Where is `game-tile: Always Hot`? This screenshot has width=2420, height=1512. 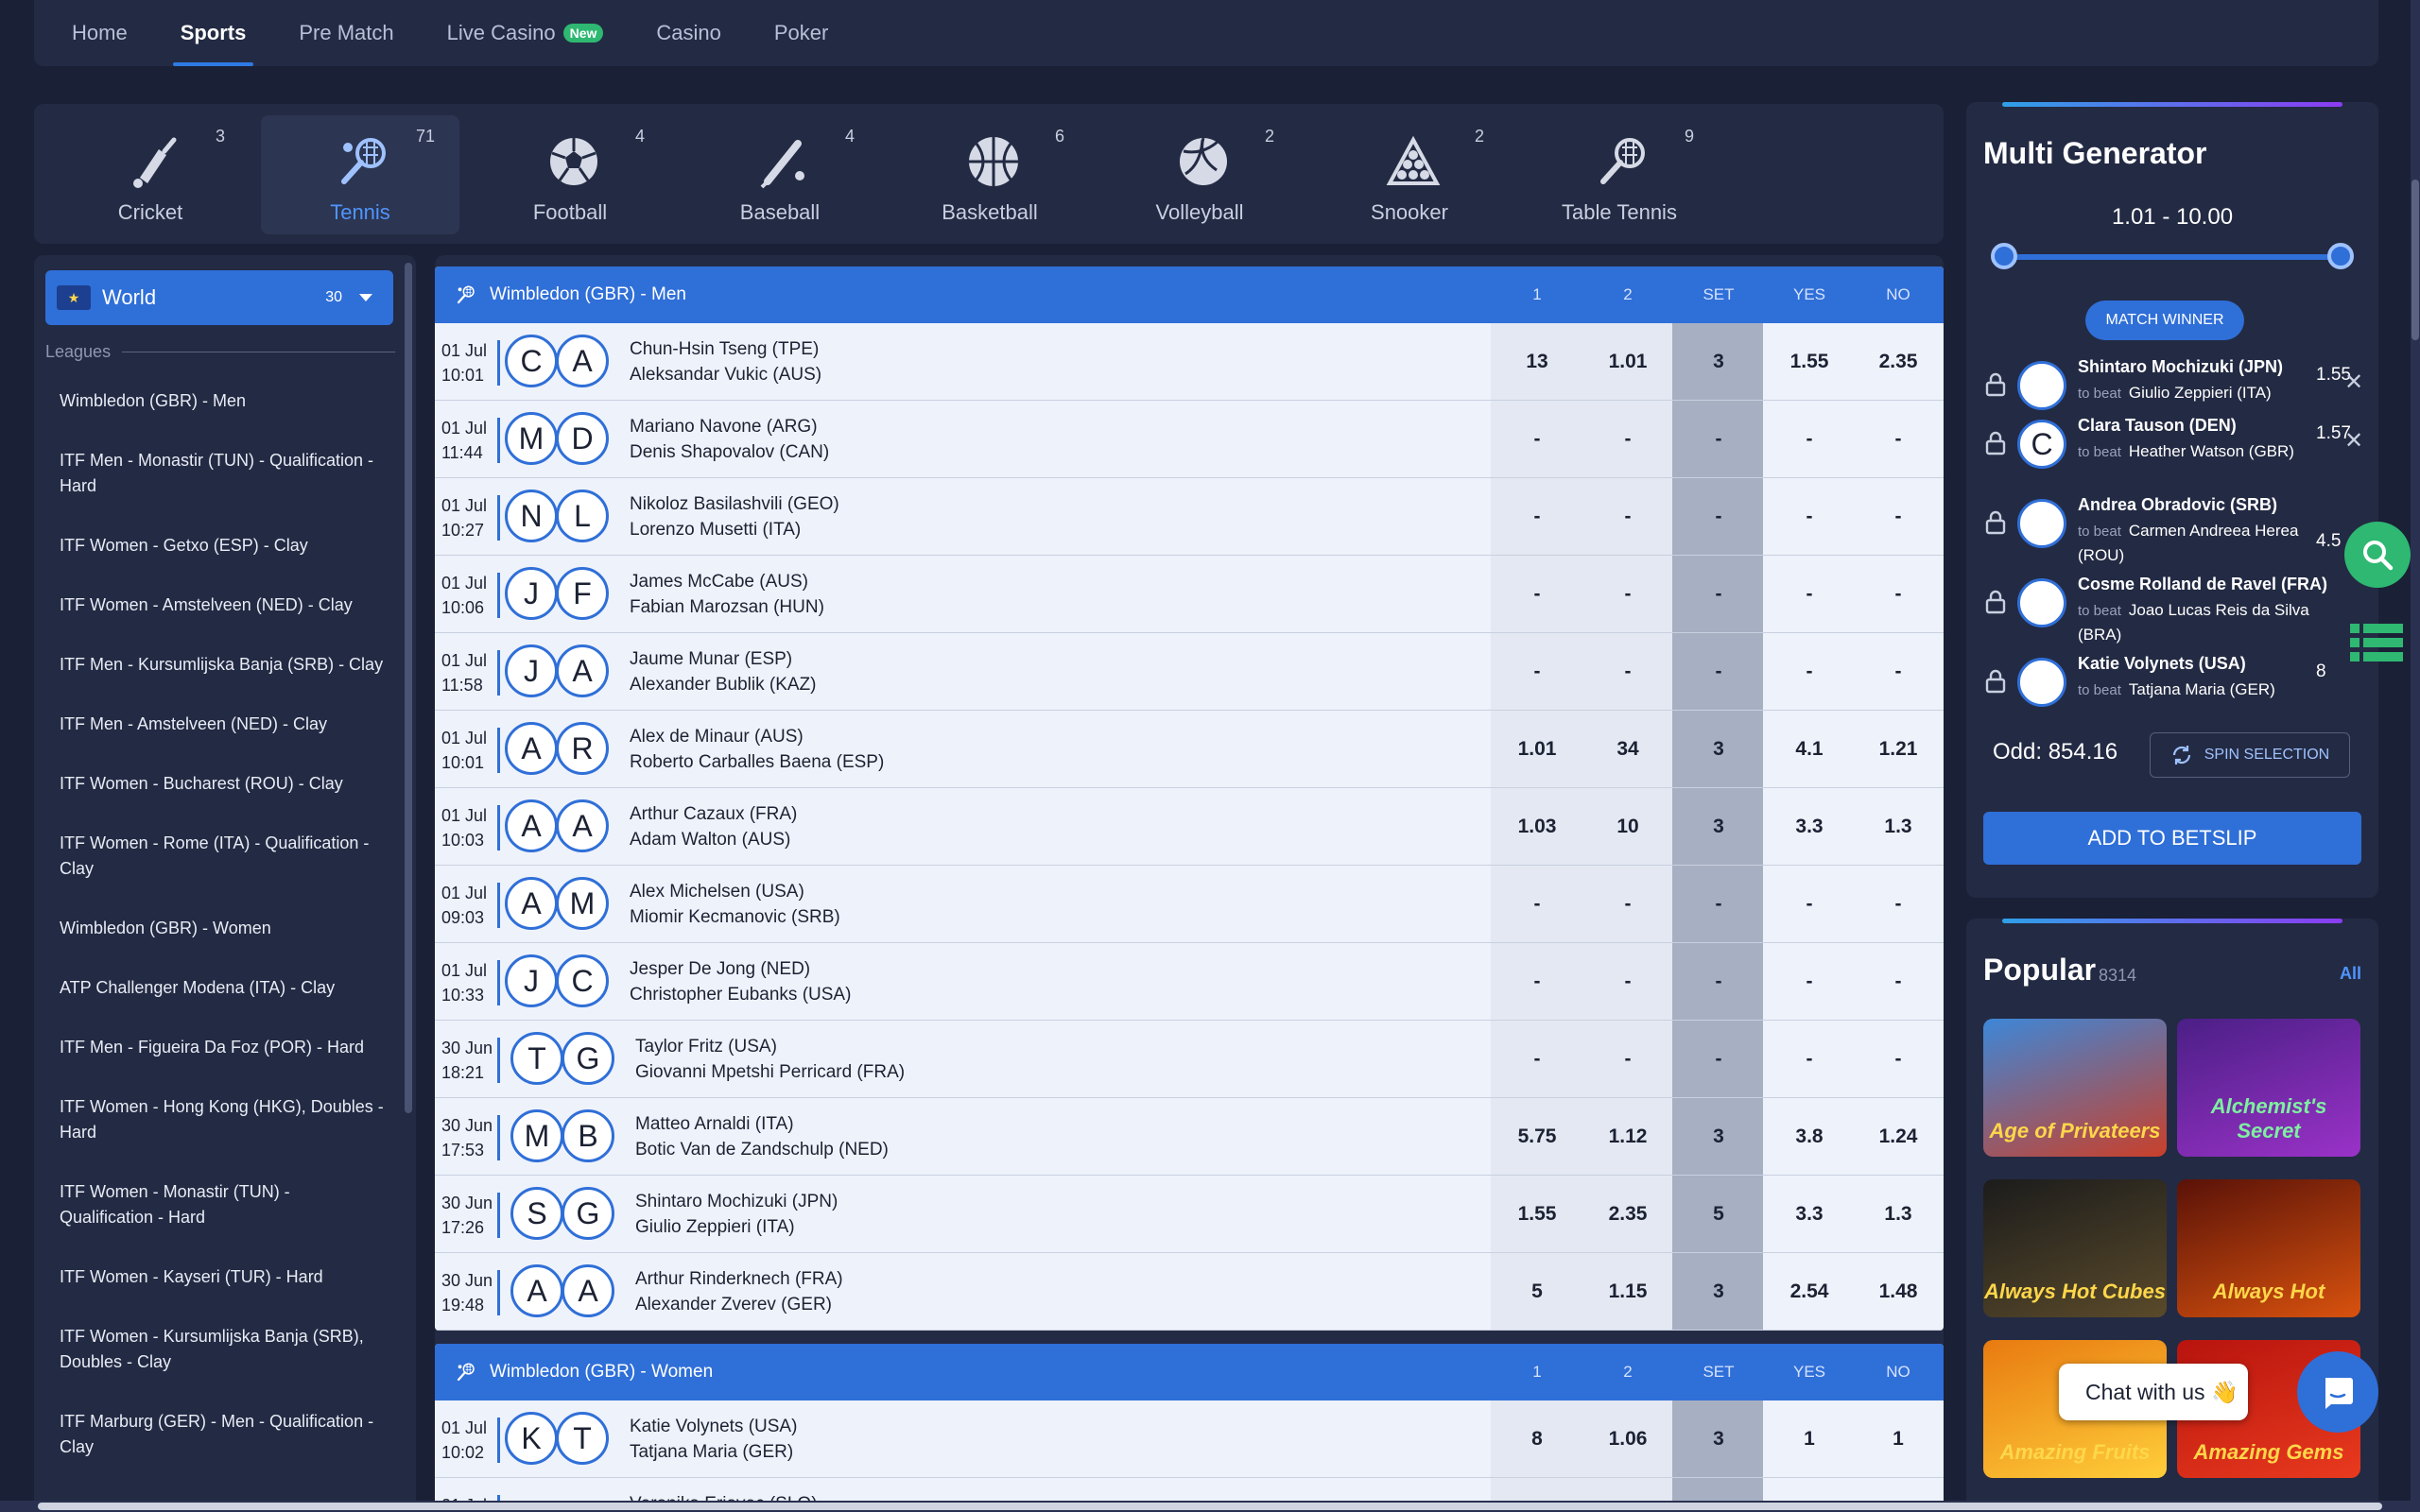 game-tile: Always Hot is located at coordinates (2268, 1248).